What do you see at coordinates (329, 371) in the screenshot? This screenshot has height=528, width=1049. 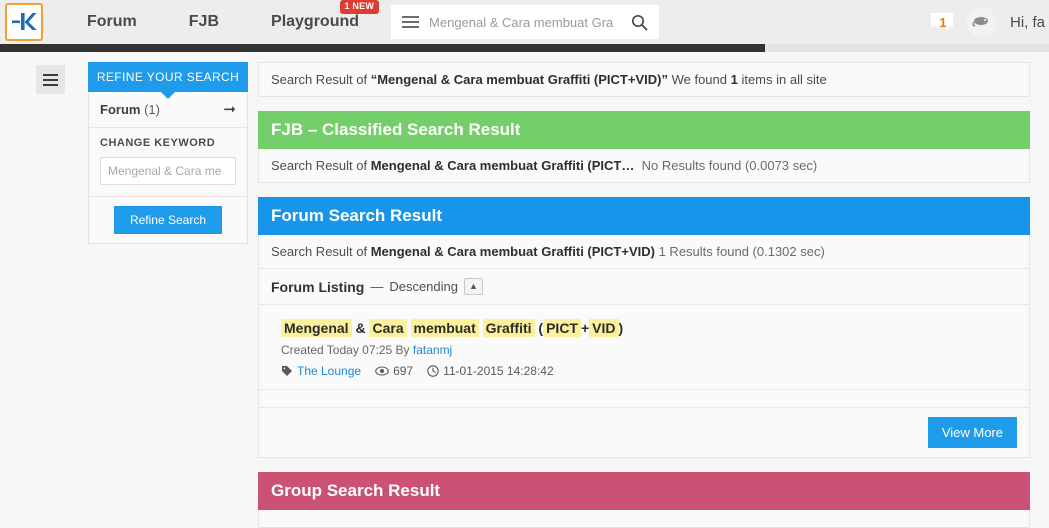 I see `forum-name-link: The Lounge` at bounding box center [329, 371].